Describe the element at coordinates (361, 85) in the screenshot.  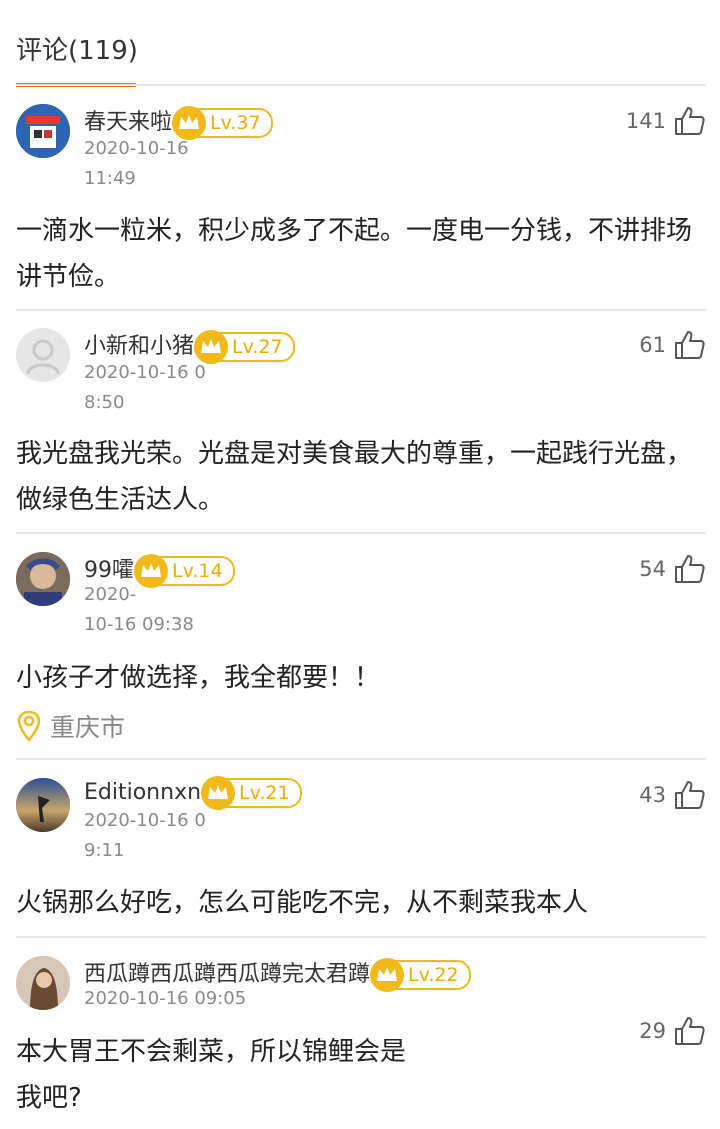
I see `header-divider` at that location.